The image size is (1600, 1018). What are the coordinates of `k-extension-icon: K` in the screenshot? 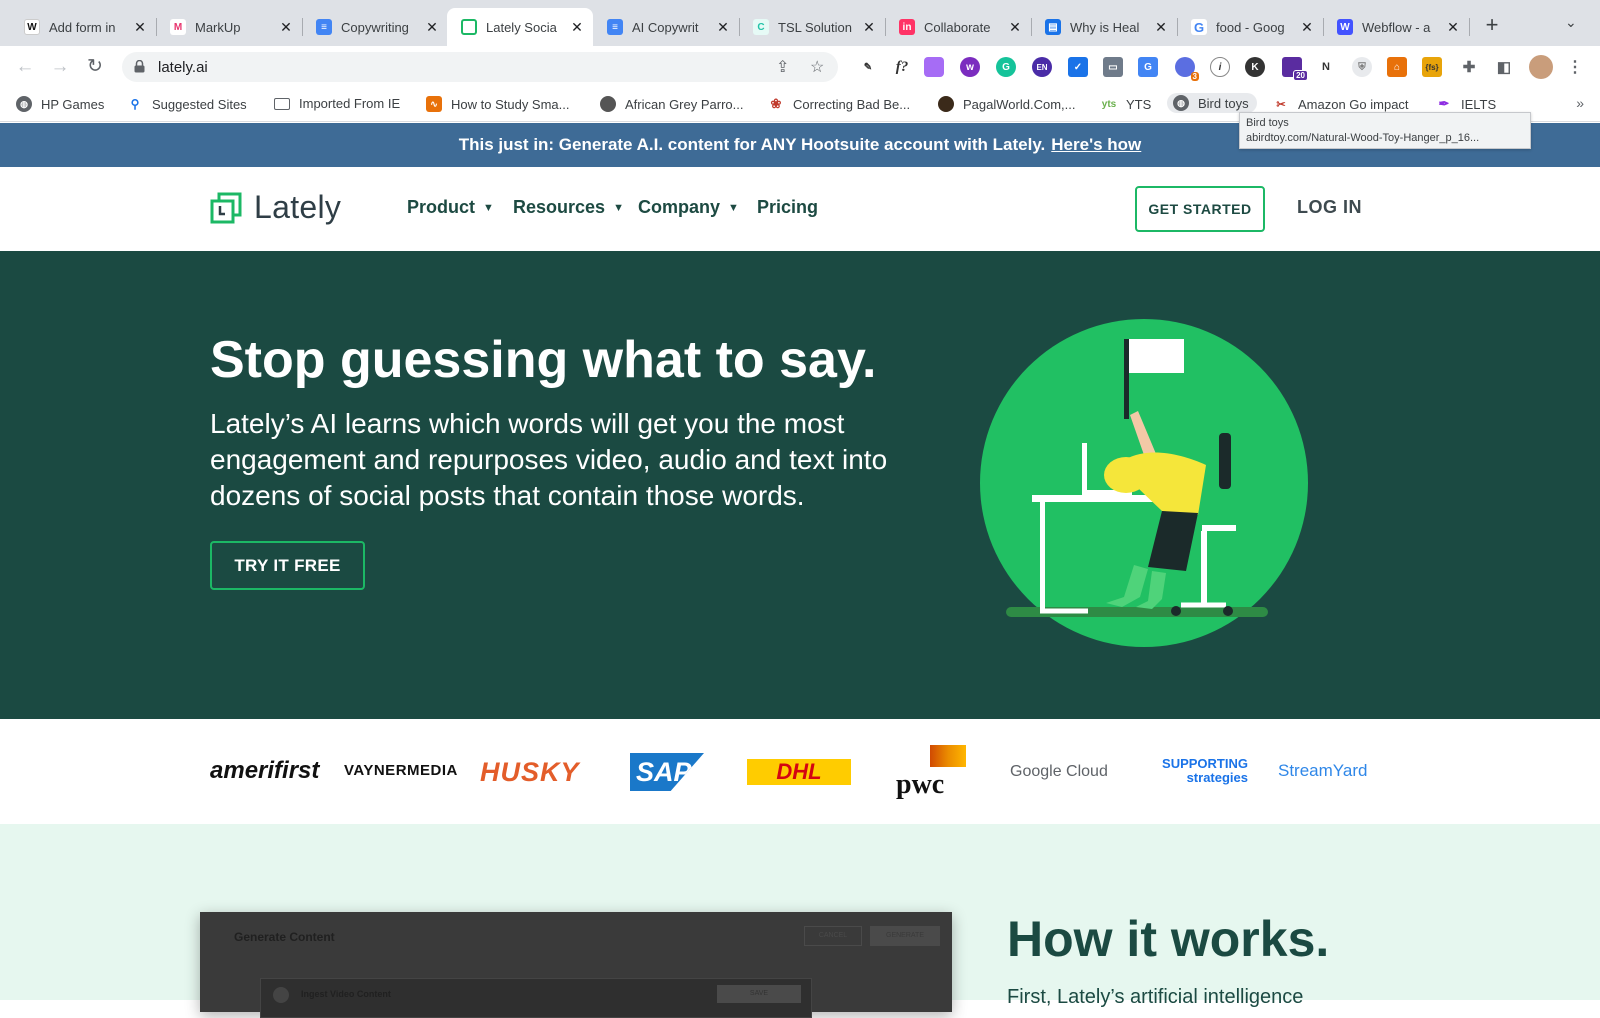 It's located at (1255, 67).